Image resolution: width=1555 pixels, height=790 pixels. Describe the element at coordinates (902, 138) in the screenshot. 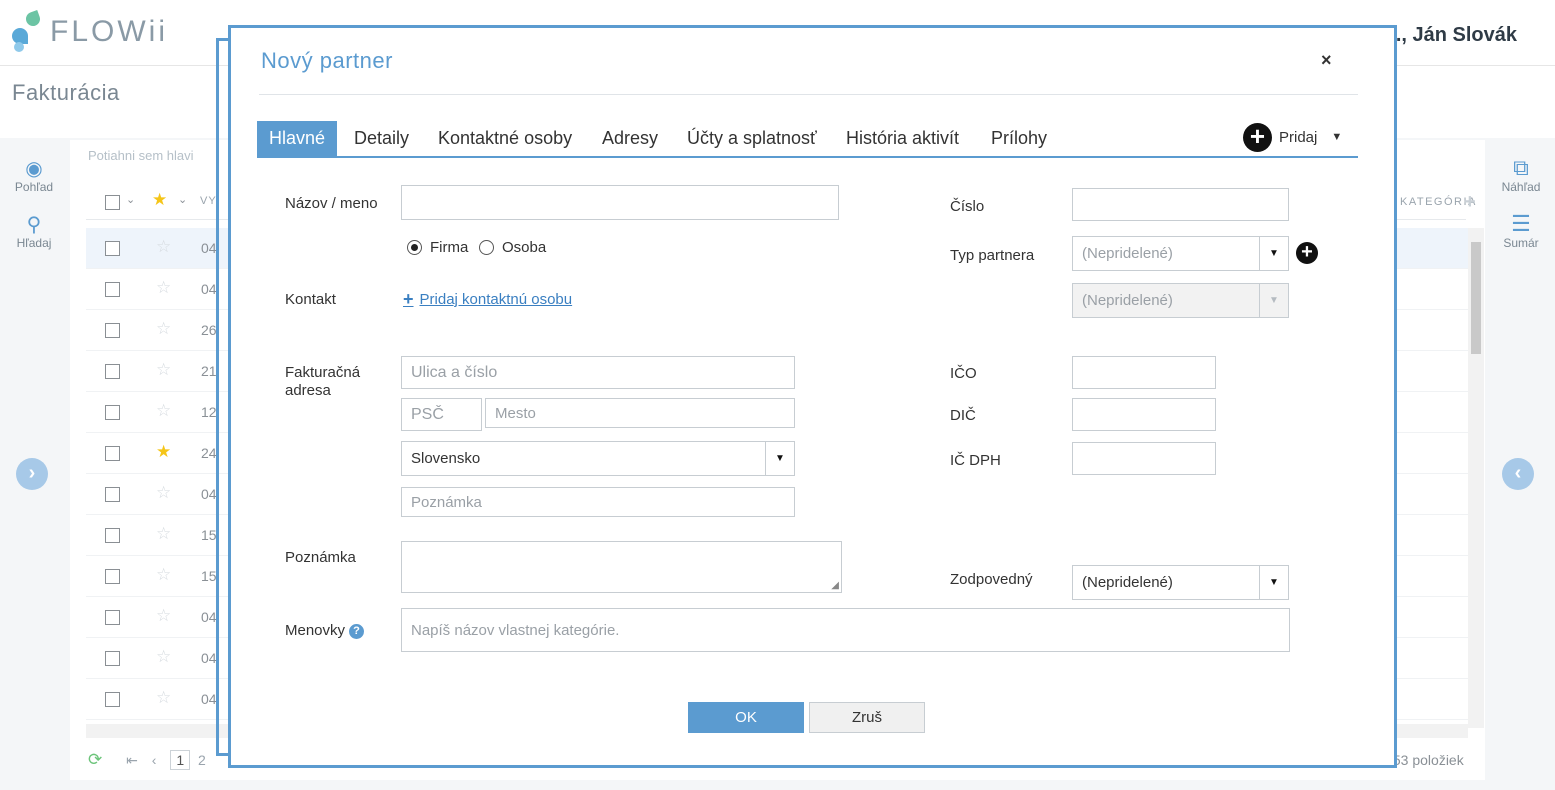

I see `tab-historia-aktivit: História aktivít` at that location.